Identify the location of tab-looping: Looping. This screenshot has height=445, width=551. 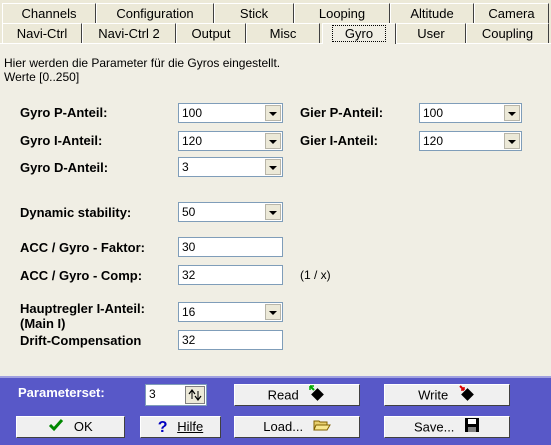
(342, 13).